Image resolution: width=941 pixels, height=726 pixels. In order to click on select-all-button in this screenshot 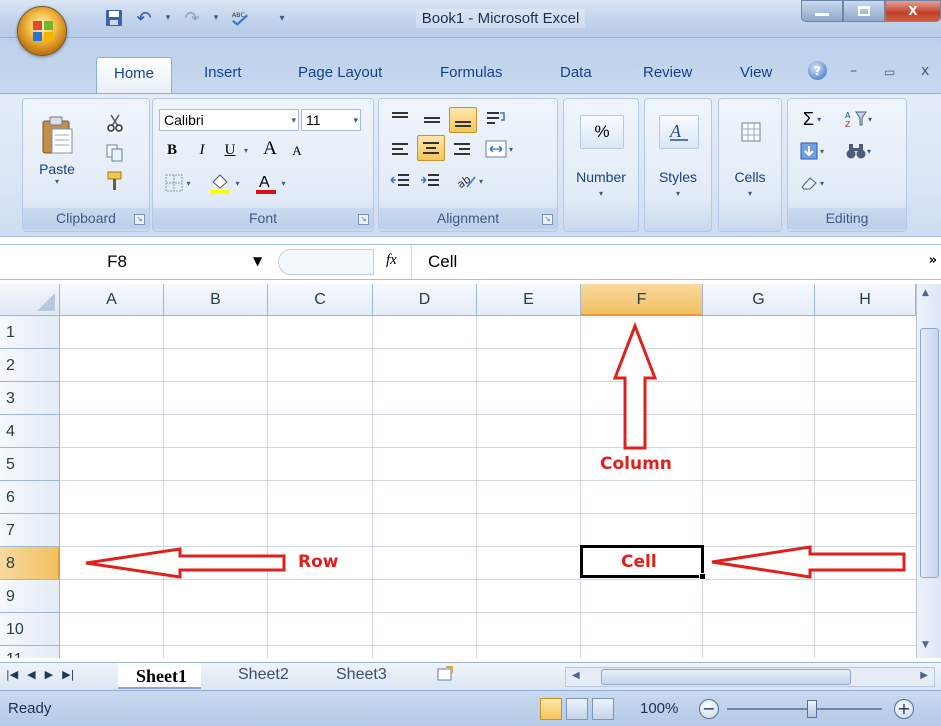, I will do `click(30, 300)`.